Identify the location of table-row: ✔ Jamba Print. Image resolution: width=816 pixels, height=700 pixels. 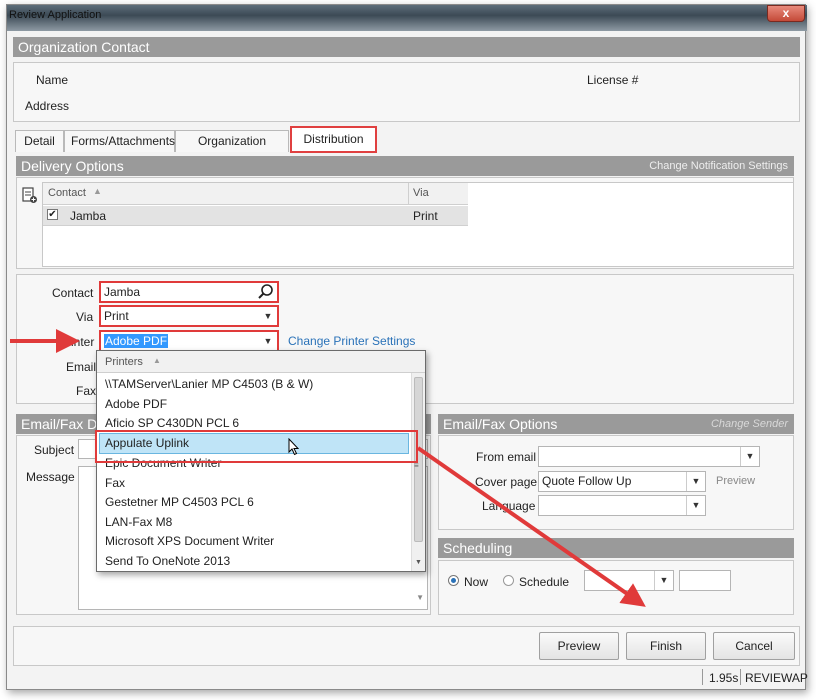
(255, 216).